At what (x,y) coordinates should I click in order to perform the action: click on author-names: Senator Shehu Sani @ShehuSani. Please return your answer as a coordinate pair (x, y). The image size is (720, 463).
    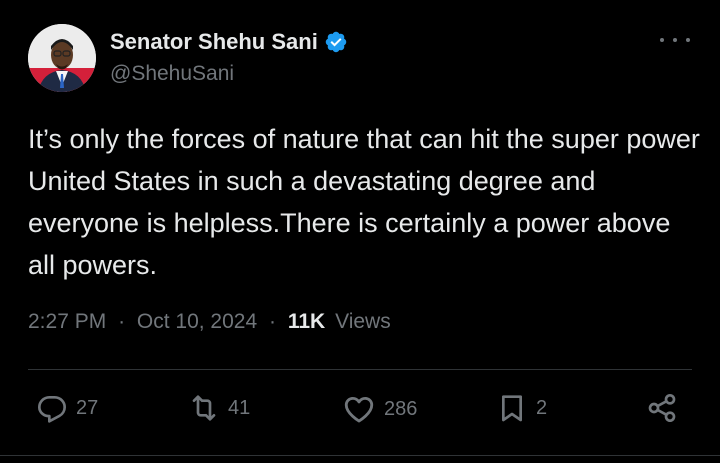
    Looking at the image, I should click on (229, 57).